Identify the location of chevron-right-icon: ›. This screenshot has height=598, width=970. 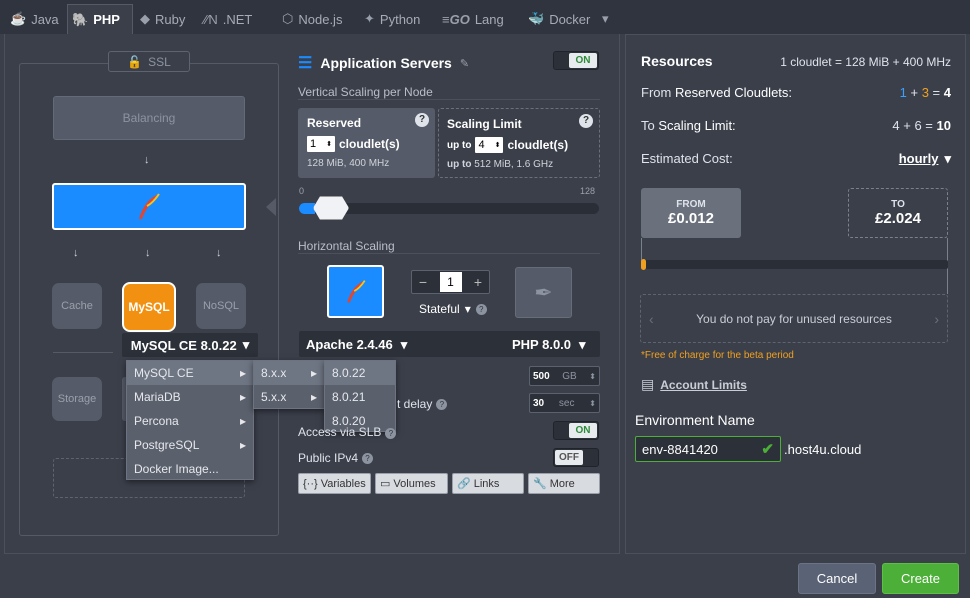
(936, 318).